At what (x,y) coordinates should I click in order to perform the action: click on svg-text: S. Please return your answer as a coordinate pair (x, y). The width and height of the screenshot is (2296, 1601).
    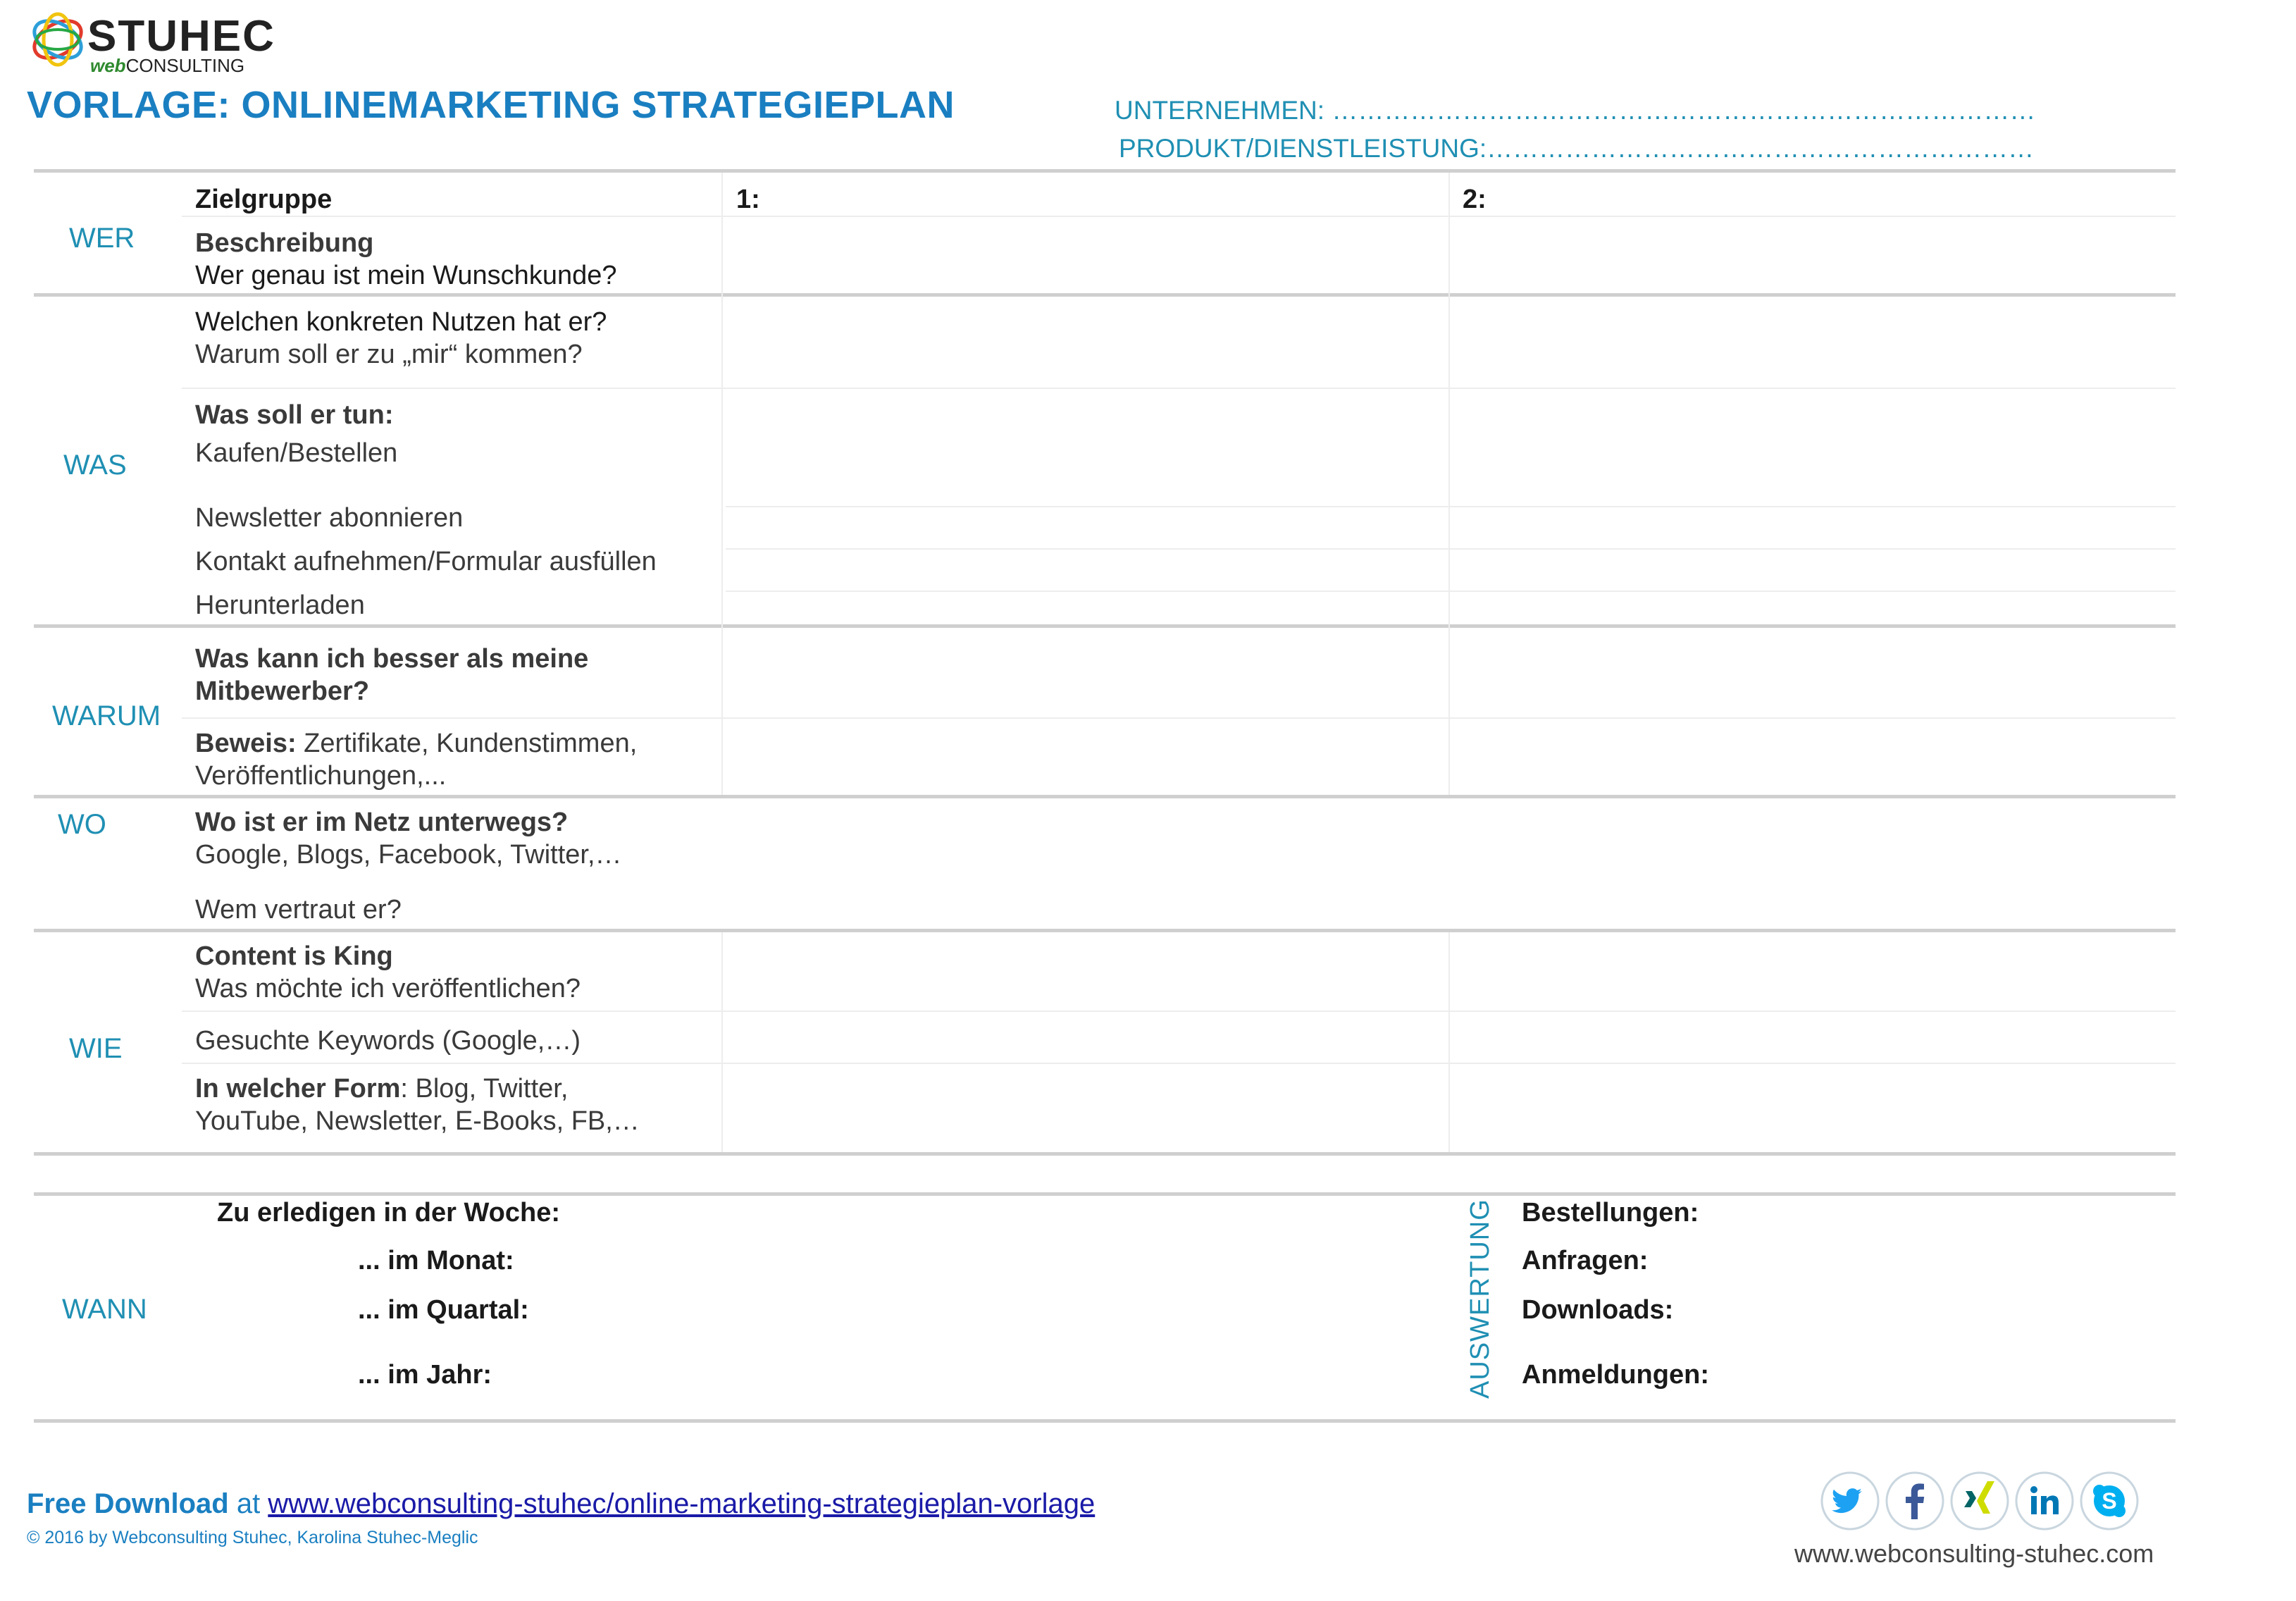
    Looking at the image, I should click on (2109, 1501).